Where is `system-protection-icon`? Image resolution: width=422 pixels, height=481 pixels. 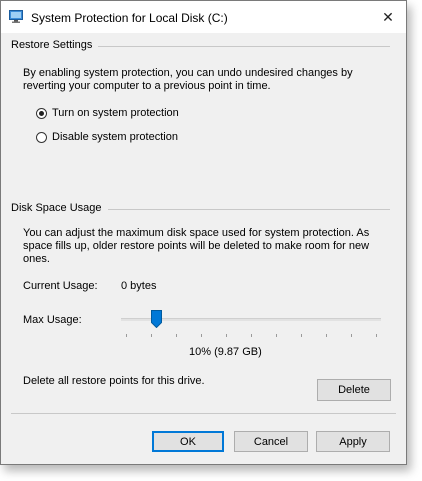 system-protection-icon is located at coordinates (16, 16).